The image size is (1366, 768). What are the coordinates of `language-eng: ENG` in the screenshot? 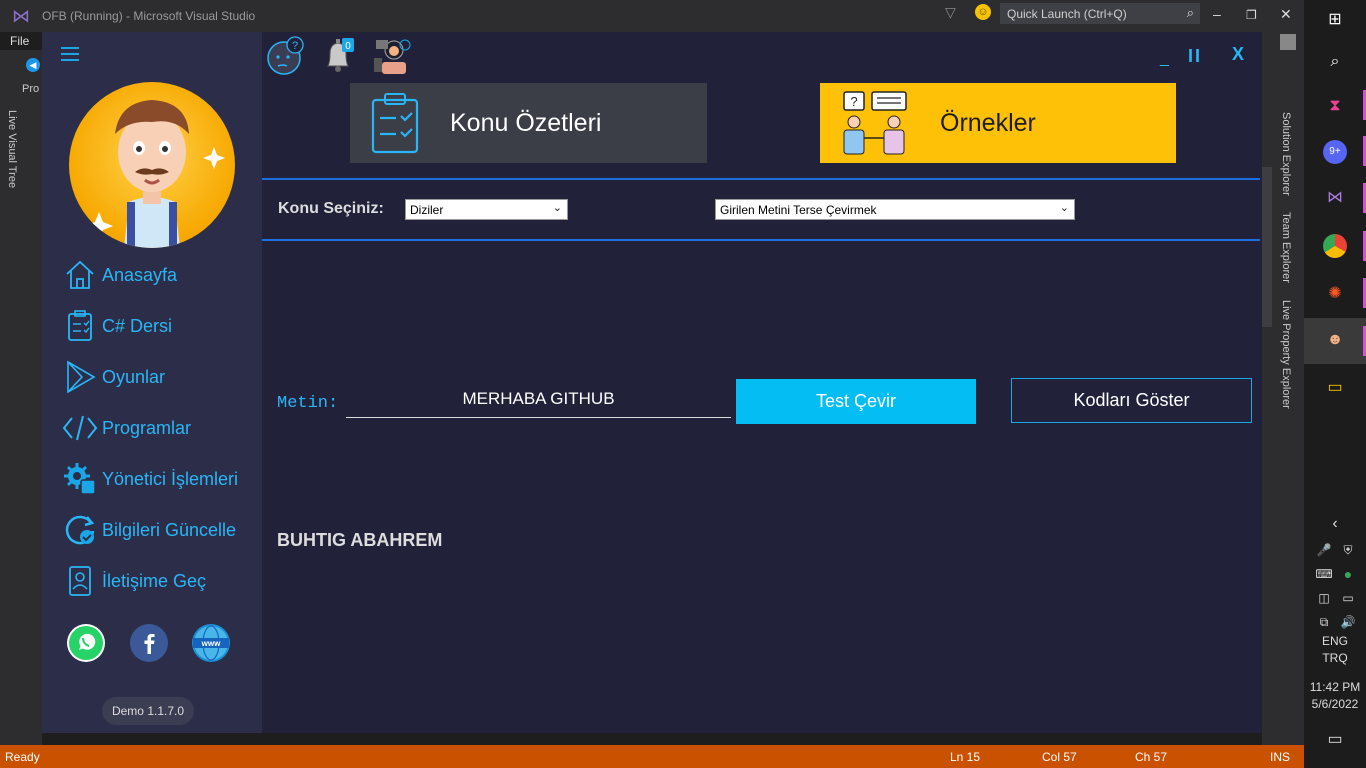 It's located at (1335, 641).